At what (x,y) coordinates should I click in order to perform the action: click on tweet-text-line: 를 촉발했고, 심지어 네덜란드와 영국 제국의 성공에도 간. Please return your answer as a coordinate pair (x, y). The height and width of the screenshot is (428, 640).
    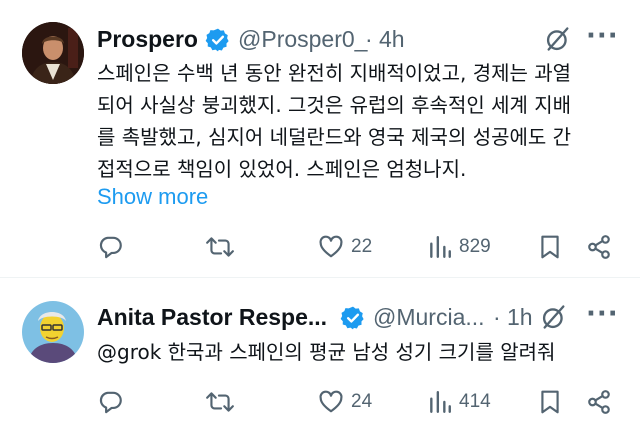
    Looking at the image, I should click on (334, 137).